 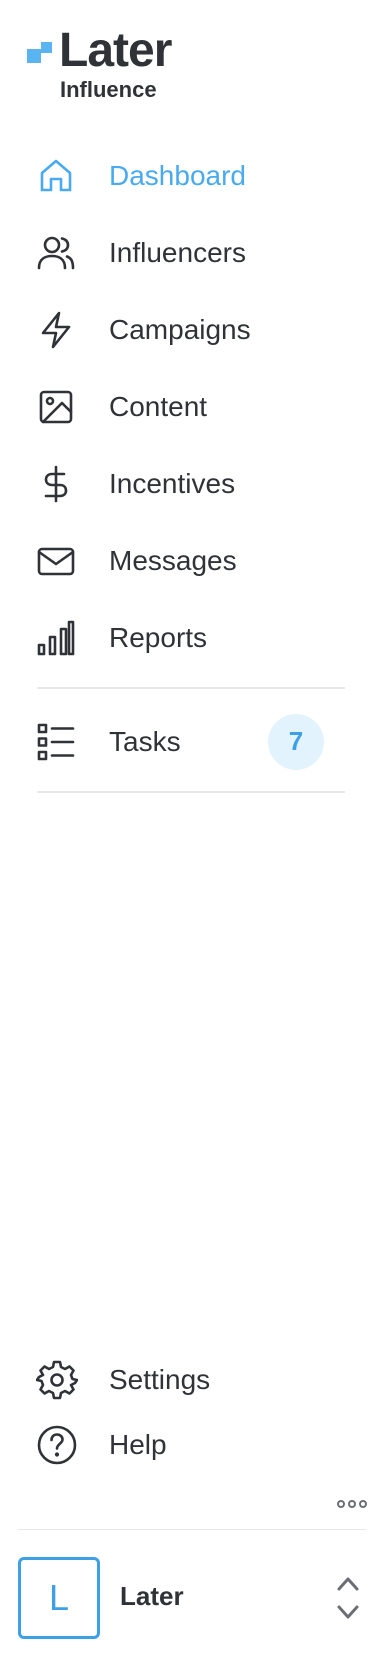 What do you see at coordinates (145, 741) in the screenshot?
I see `nav-item-label: Tasks` at bounding box center [145, 741].